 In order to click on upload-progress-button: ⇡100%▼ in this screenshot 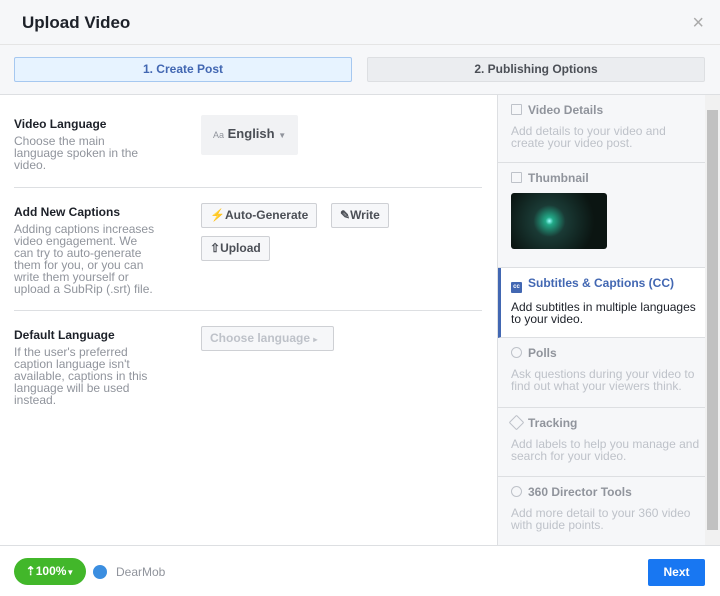, I will do `click(50, 571)`.